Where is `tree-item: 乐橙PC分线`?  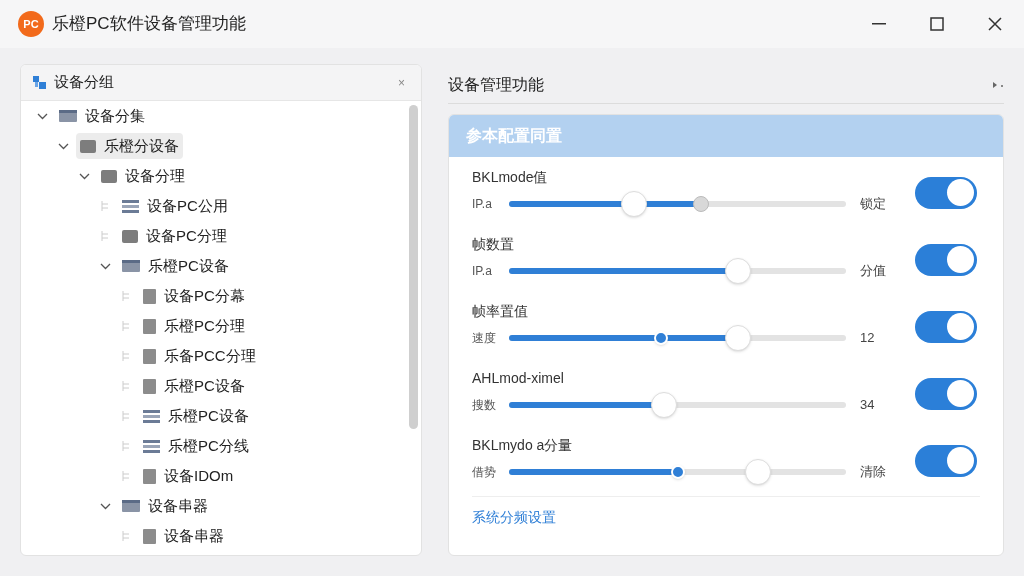 tree-item: 乐橙PC分线 is located at coordinates (196, 446).